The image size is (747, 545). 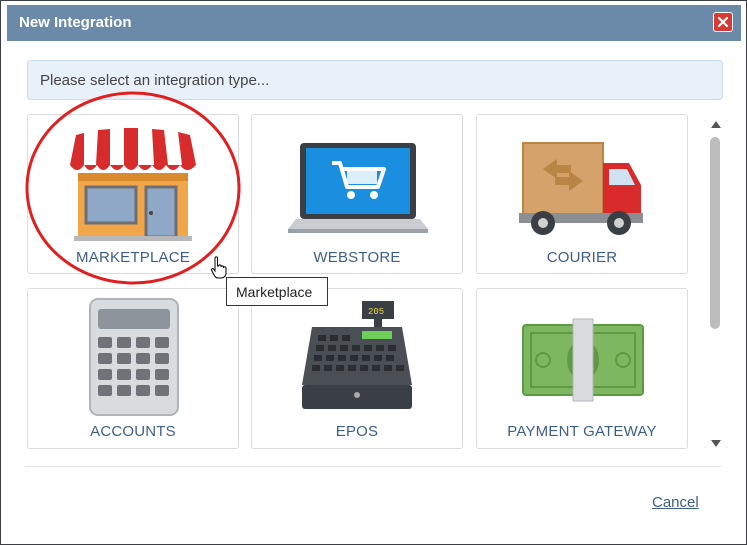 I want to click on tiles-scrollbar, so click(x=715, y=285).